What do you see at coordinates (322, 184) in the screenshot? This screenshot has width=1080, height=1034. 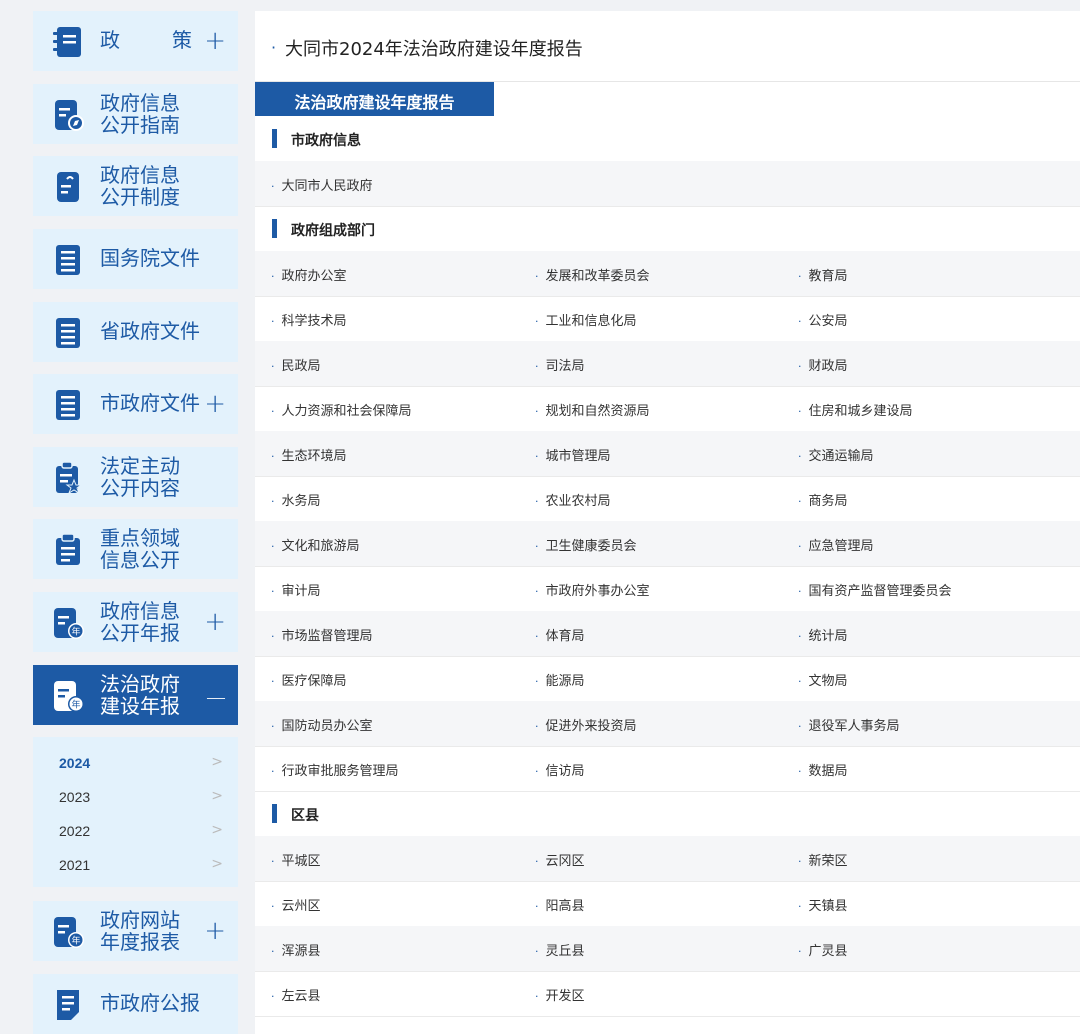 I see `department-link: · 大同市人民政府` at bounding box center [322, 184].